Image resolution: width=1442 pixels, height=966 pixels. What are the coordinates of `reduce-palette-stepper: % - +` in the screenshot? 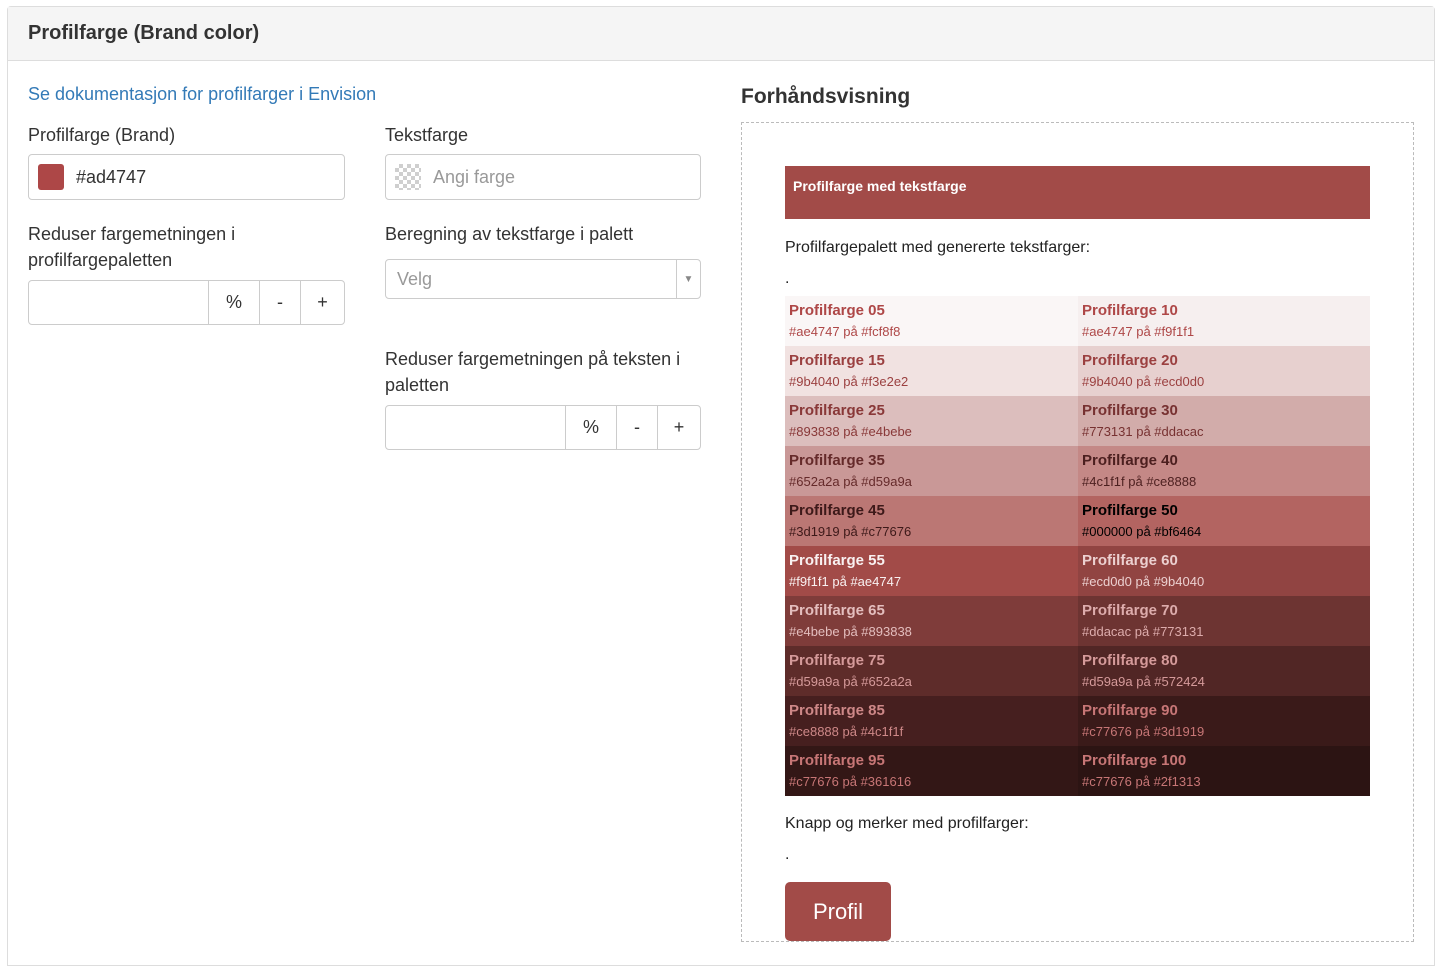 It's located at (186, 302).